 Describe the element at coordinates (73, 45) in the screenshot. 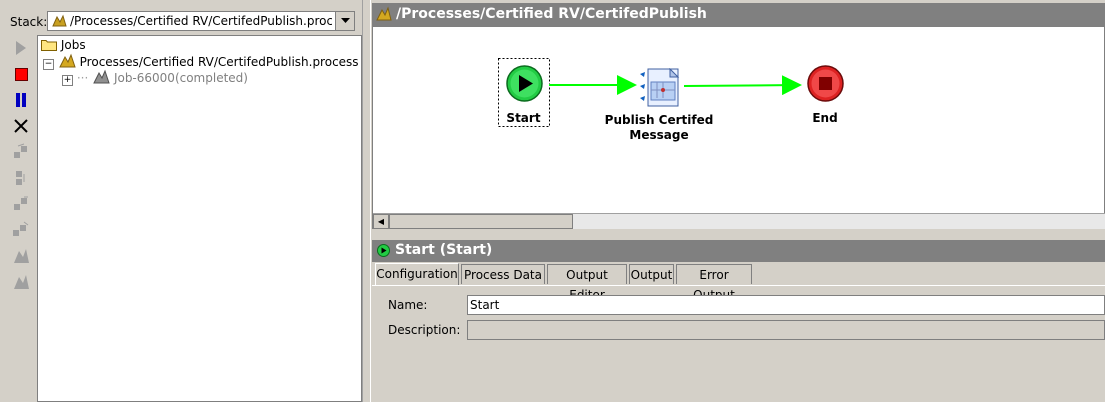

I see `tree-root-label: Jobs` at that location.